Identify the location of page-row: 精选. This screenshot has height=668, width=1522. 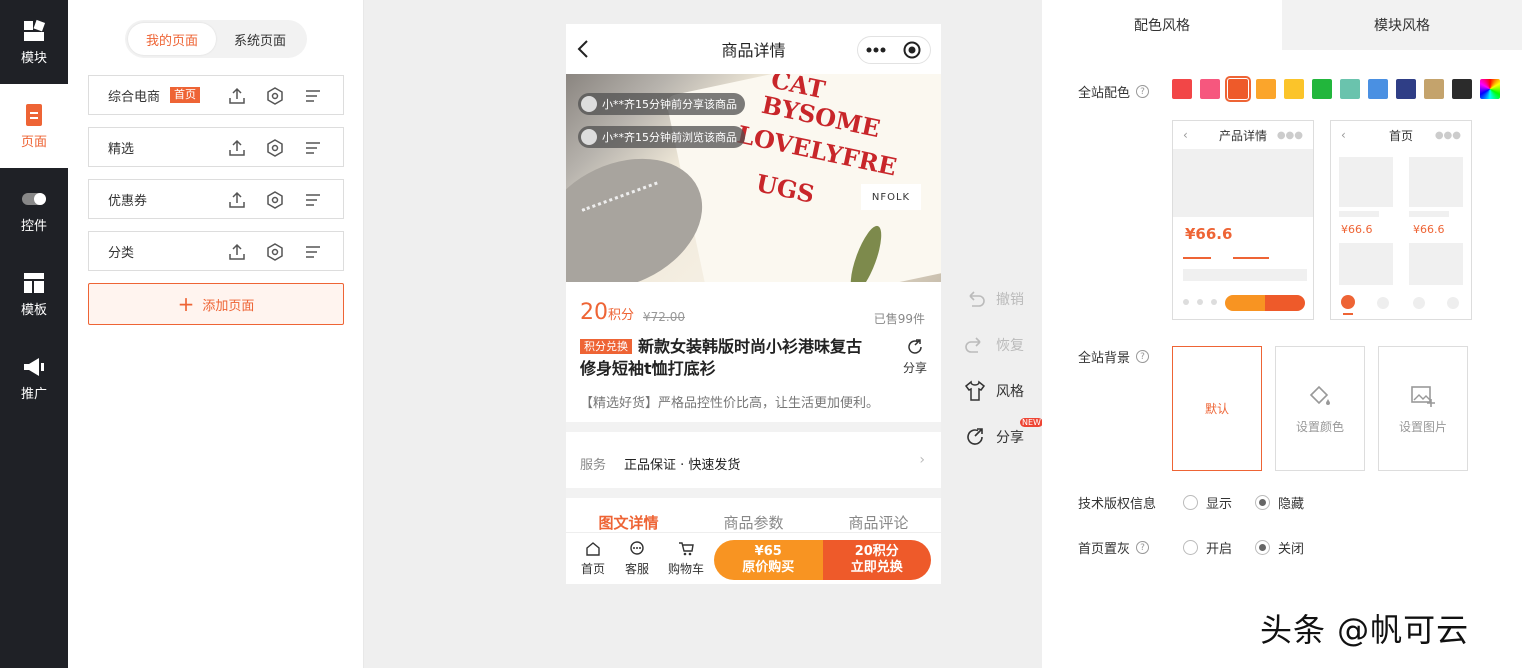
(216, 147).